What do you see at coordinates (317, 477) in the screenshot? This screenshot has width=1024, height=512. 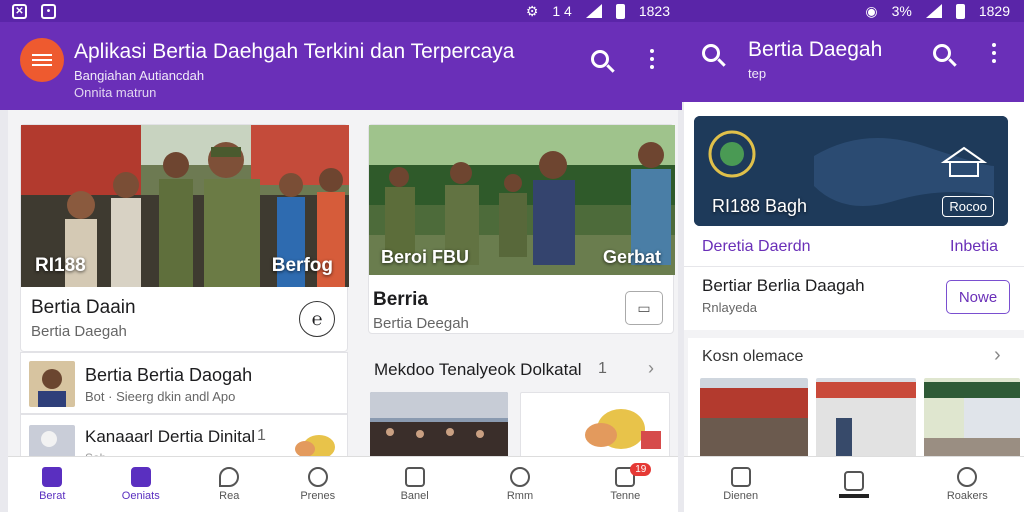 I see `person-icon` at bounding box center [317, 477].